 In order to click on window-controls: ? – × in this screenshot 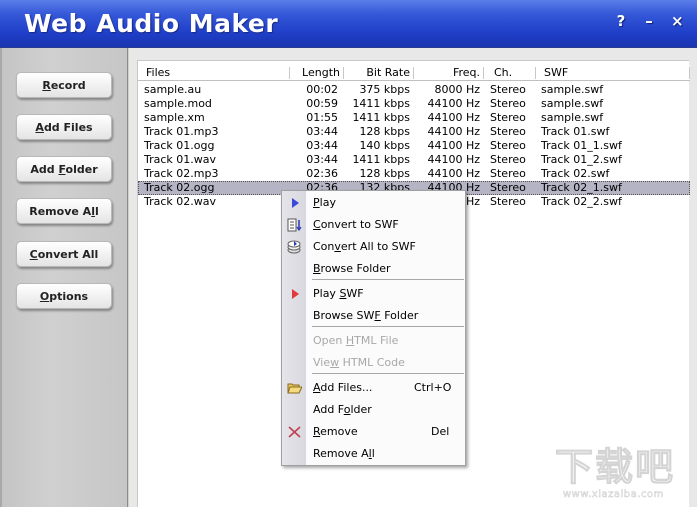, I will do `click(649, 21)`.